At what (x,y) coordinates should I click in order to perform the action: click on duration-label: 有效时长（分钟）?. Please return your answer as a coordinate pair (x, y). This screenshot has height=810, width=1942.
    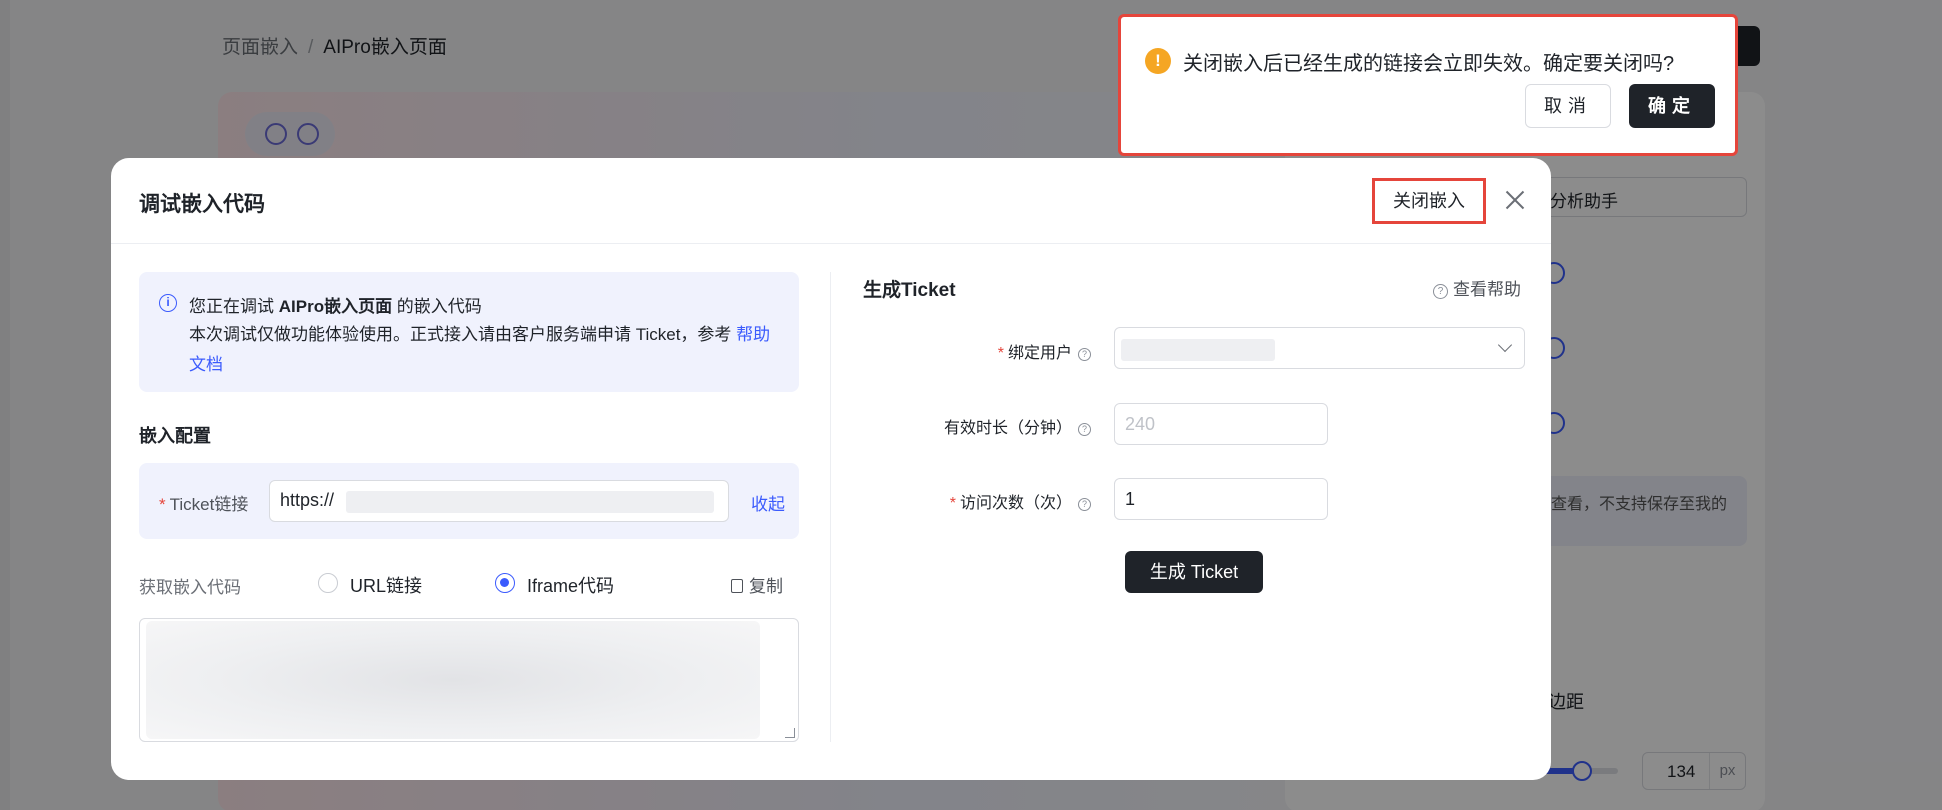
    Looking at the image, I should click on (991, 426).